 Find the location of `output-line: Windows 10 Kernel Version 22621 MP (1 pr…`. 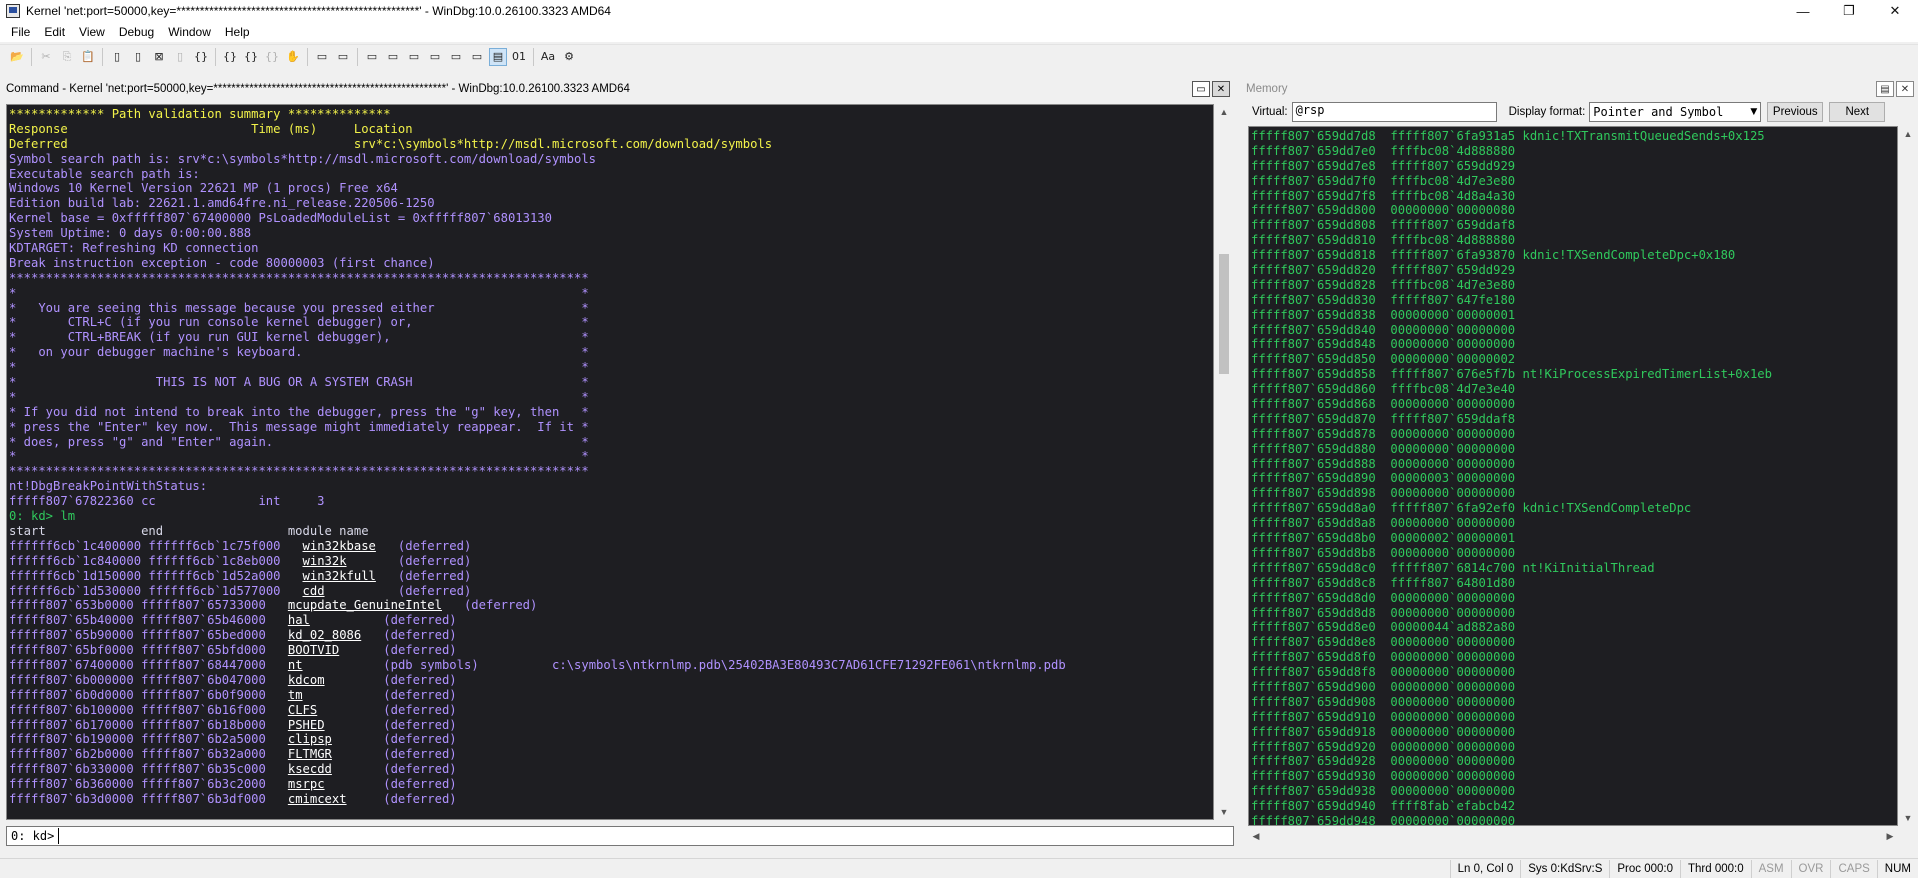

output-line: Windows 10 Kernel Version 22621 MP (1 pr… is located at coordinates (203, 188).